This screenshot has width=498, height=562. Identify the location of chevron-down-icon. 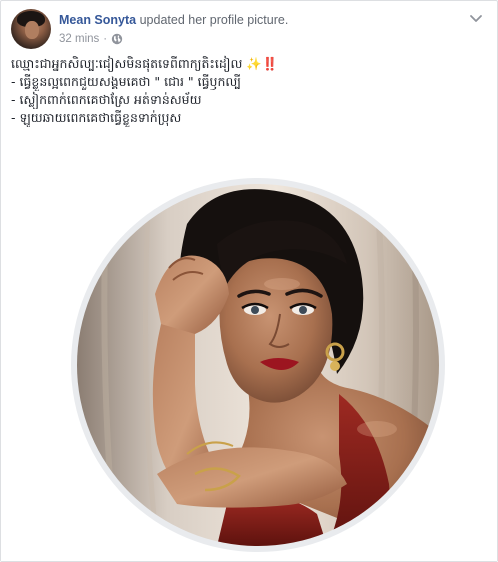
(476, 18).